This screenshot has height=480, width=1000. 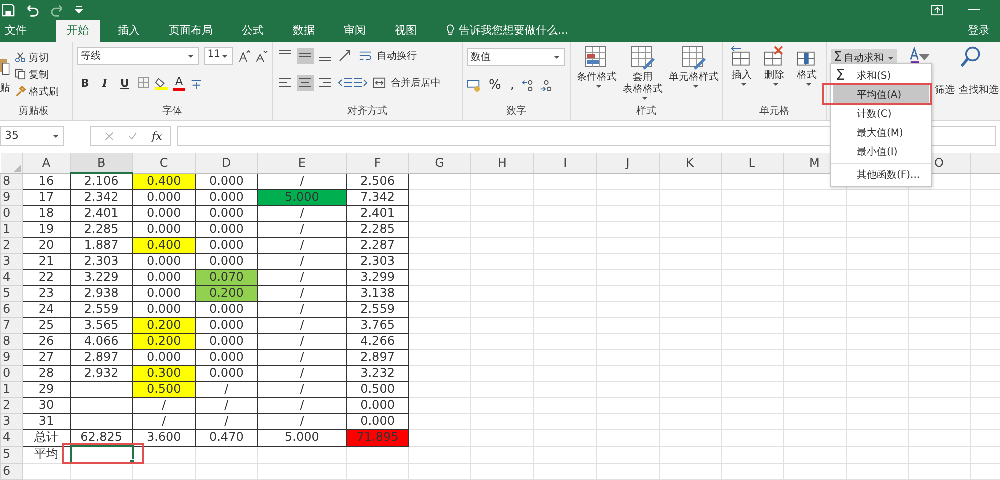 I want to click on font-size-field: 11, so click(x=218, y=56).